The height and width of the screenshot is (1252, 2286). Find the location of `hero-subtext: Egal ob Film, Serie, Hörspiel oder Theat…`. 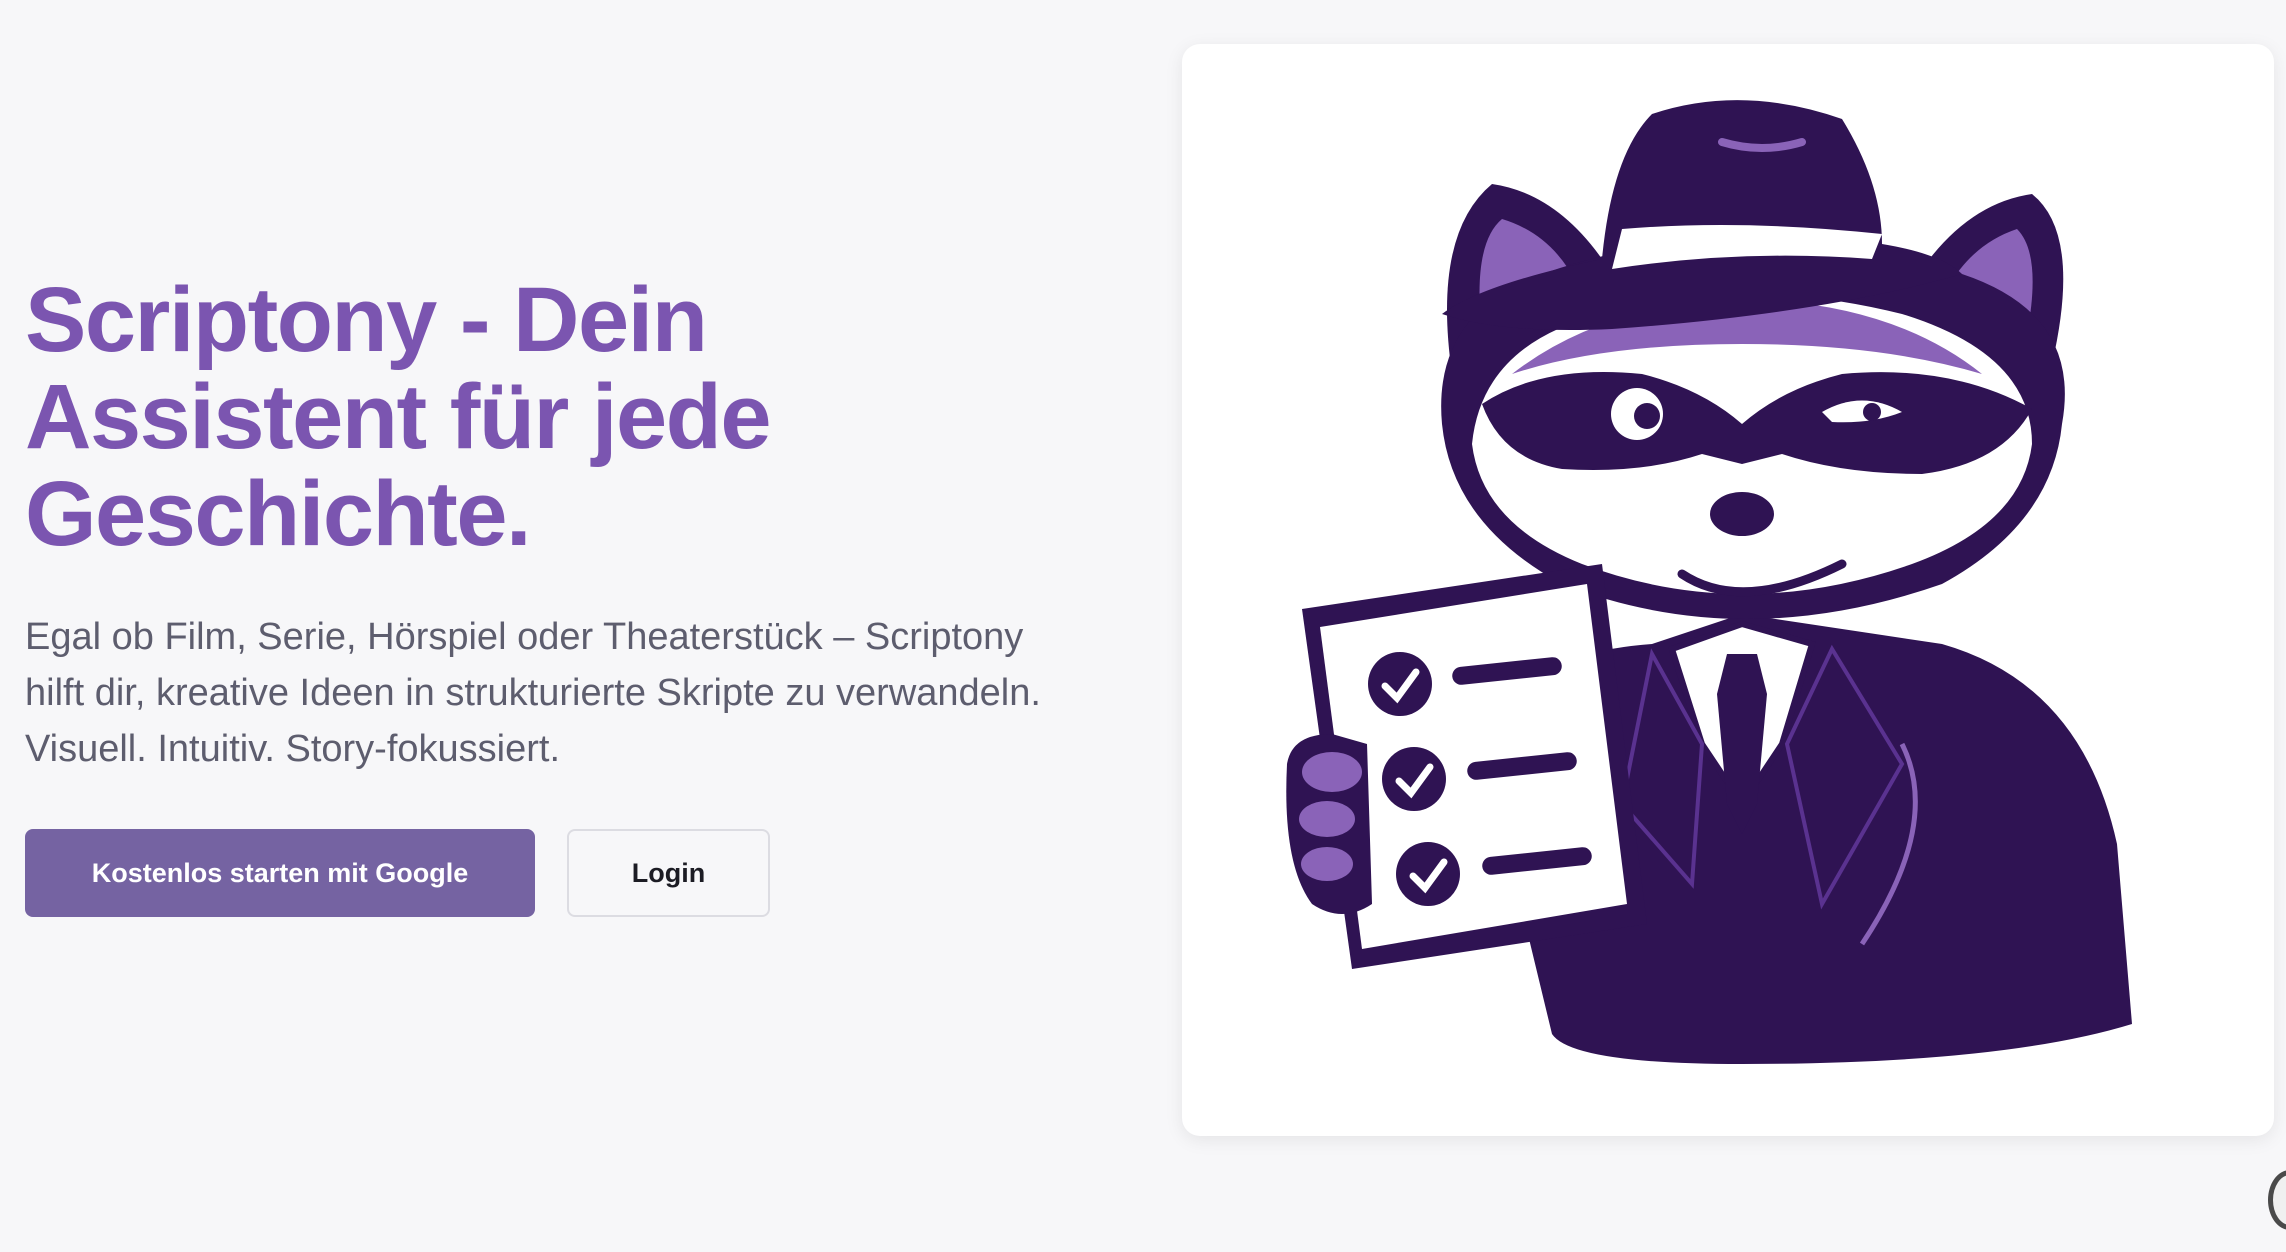

hero-subtext: Egal ob Film, Serie, Hörspiel oder Theat… is located at coordinates (533, 693).